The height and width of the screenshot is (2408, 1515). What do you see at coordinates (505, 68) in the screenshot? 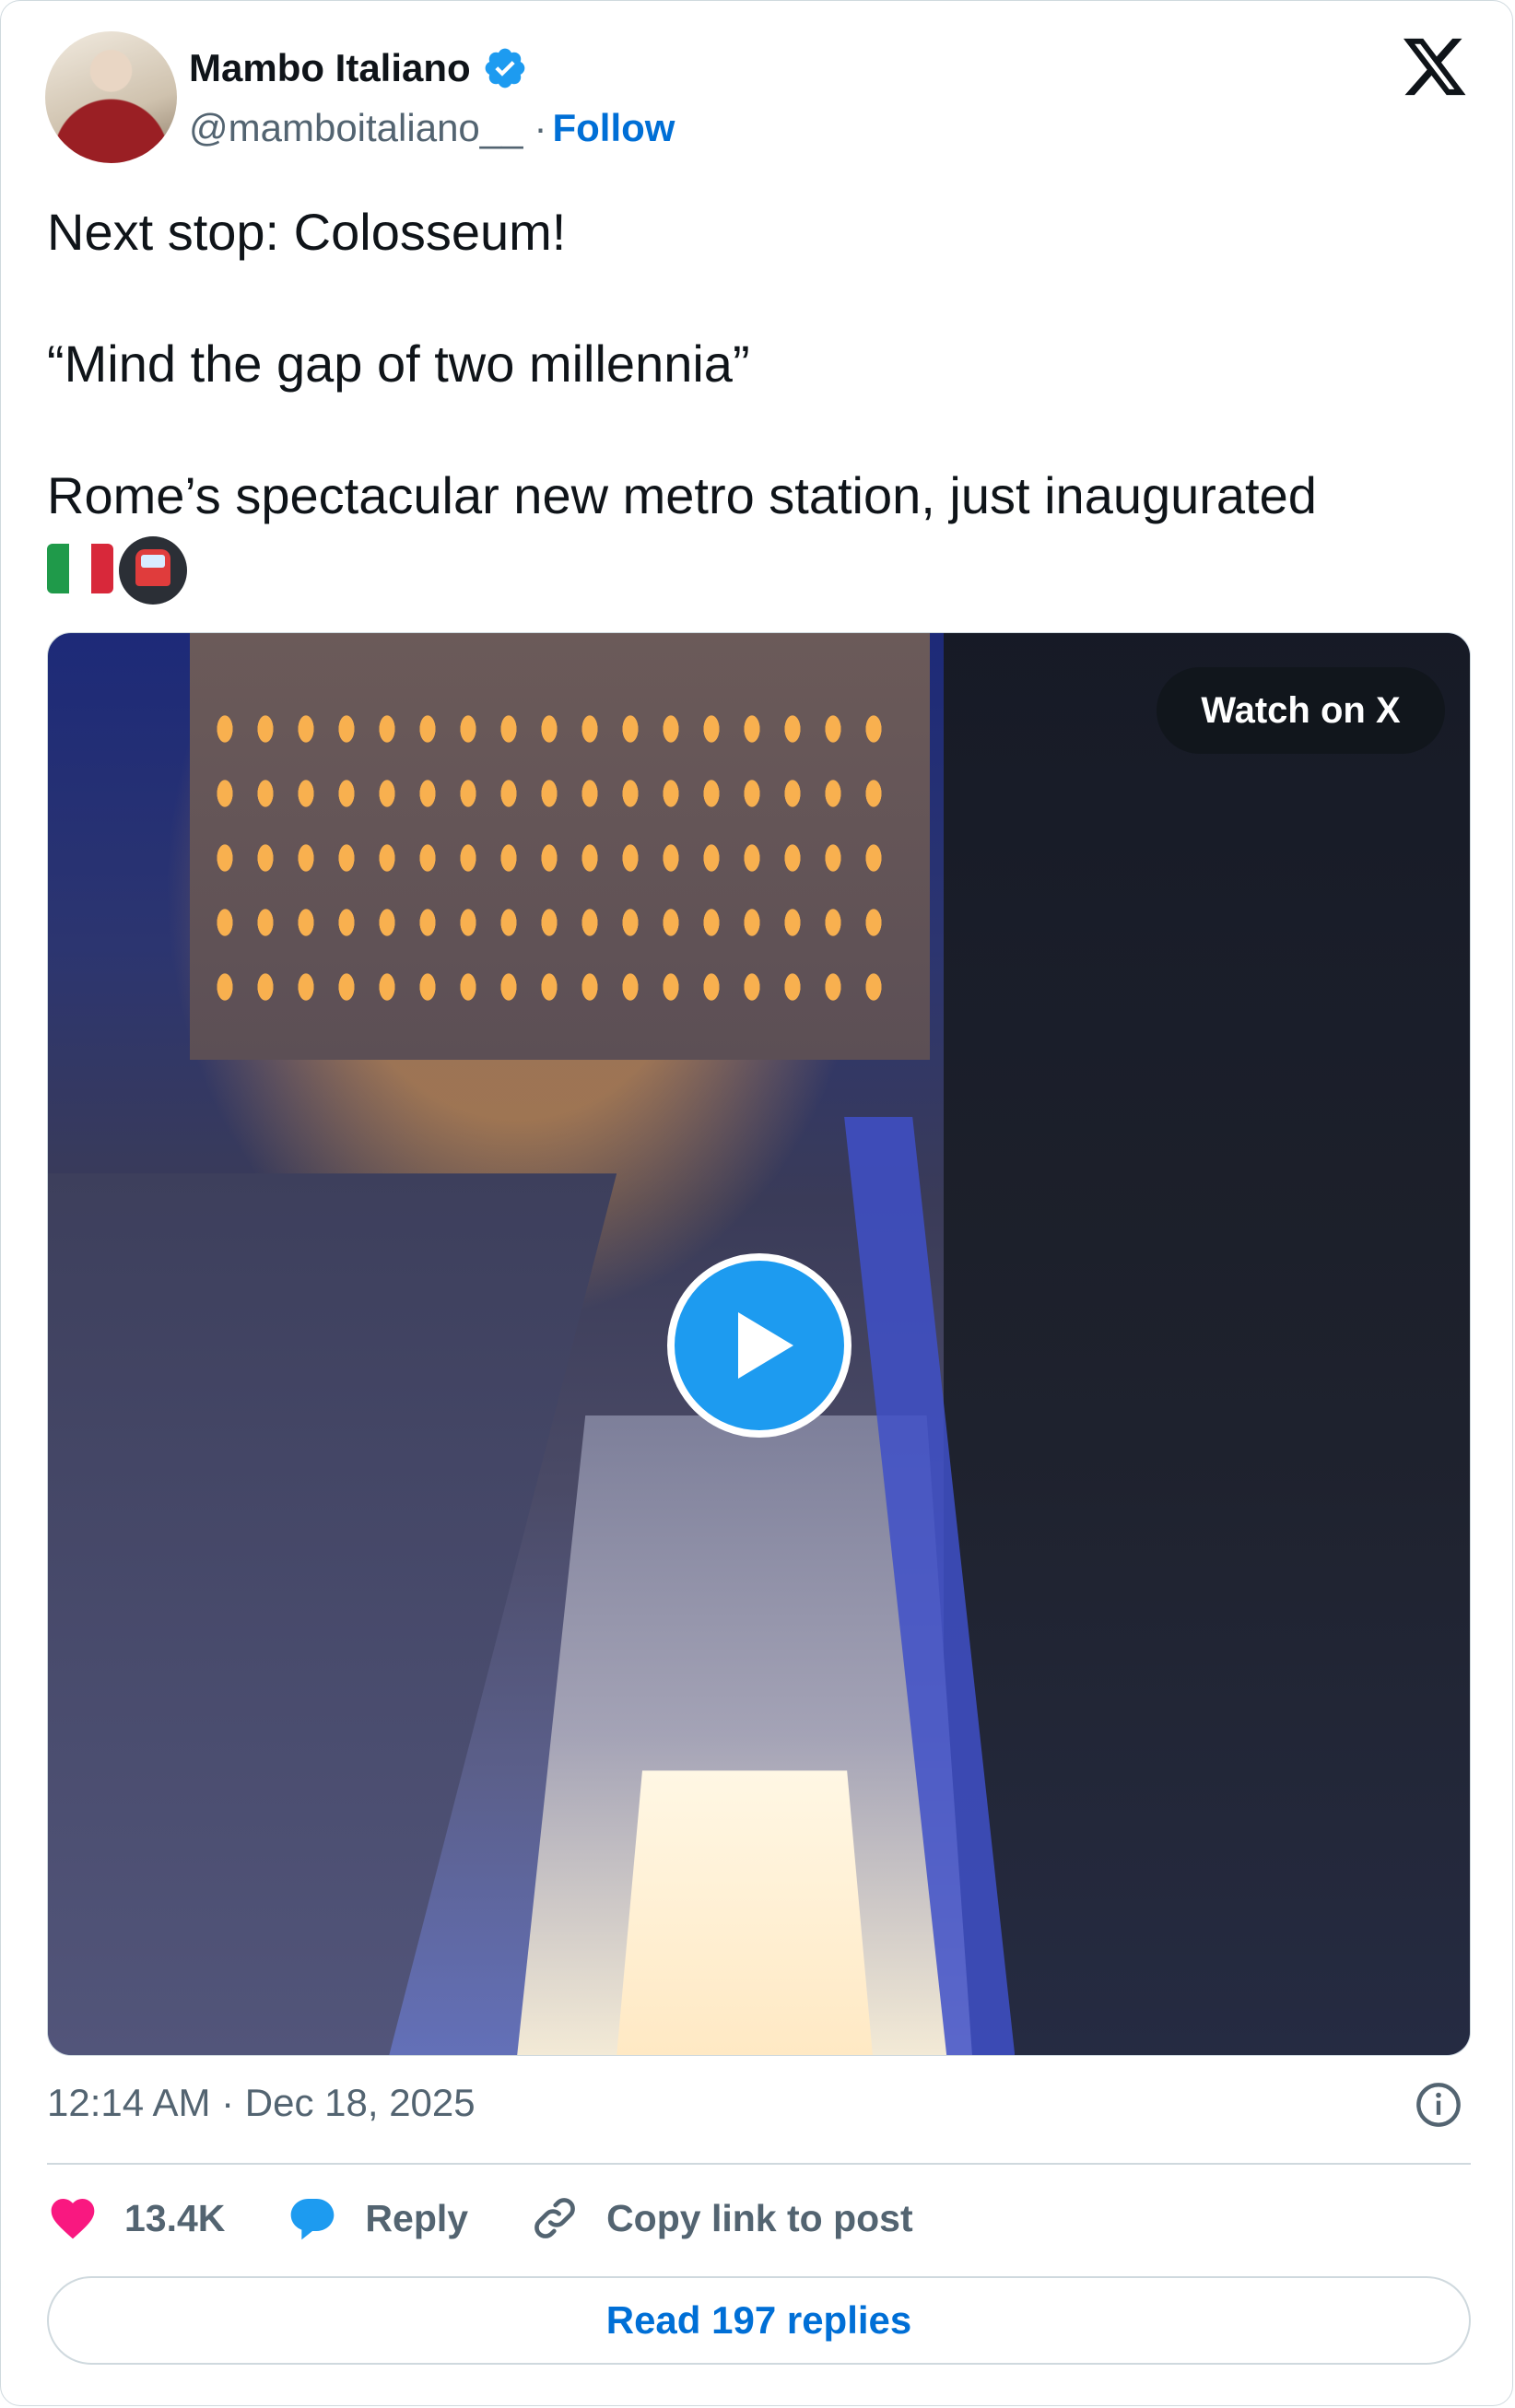
I see `verified-badge-icon` at bounding box center [505, 68].